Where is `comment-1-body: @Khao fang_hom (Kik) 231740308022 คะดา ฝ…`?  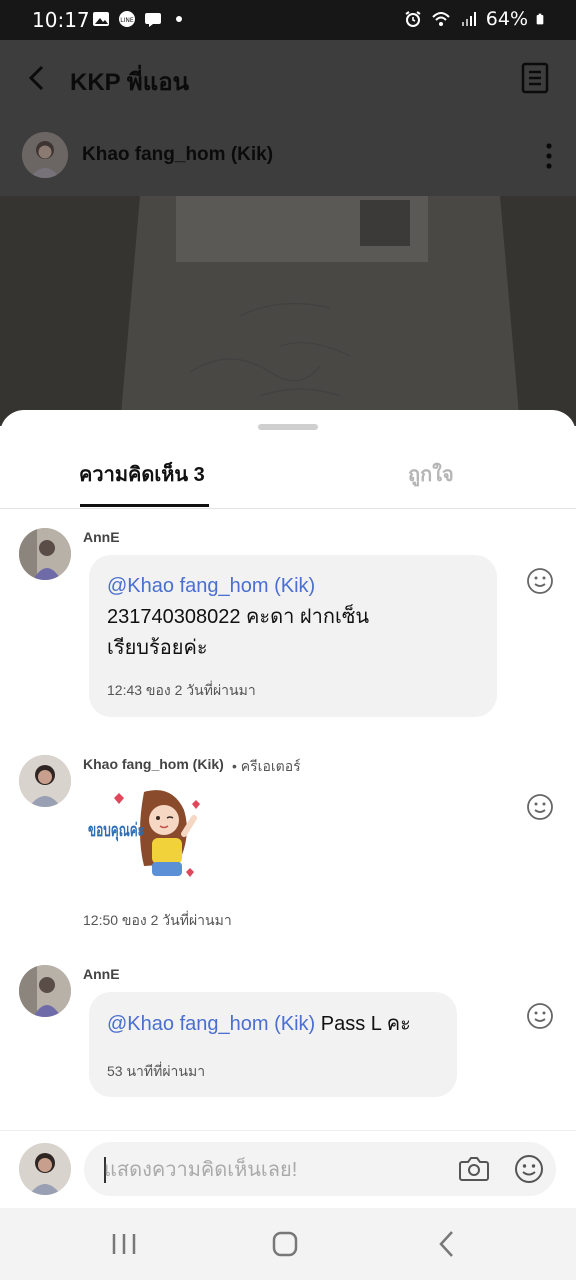
comment-1-body: @Khao fang_hom (Kik) 231740308022 คะดา ฝ… is located at coordinates (238, 617).